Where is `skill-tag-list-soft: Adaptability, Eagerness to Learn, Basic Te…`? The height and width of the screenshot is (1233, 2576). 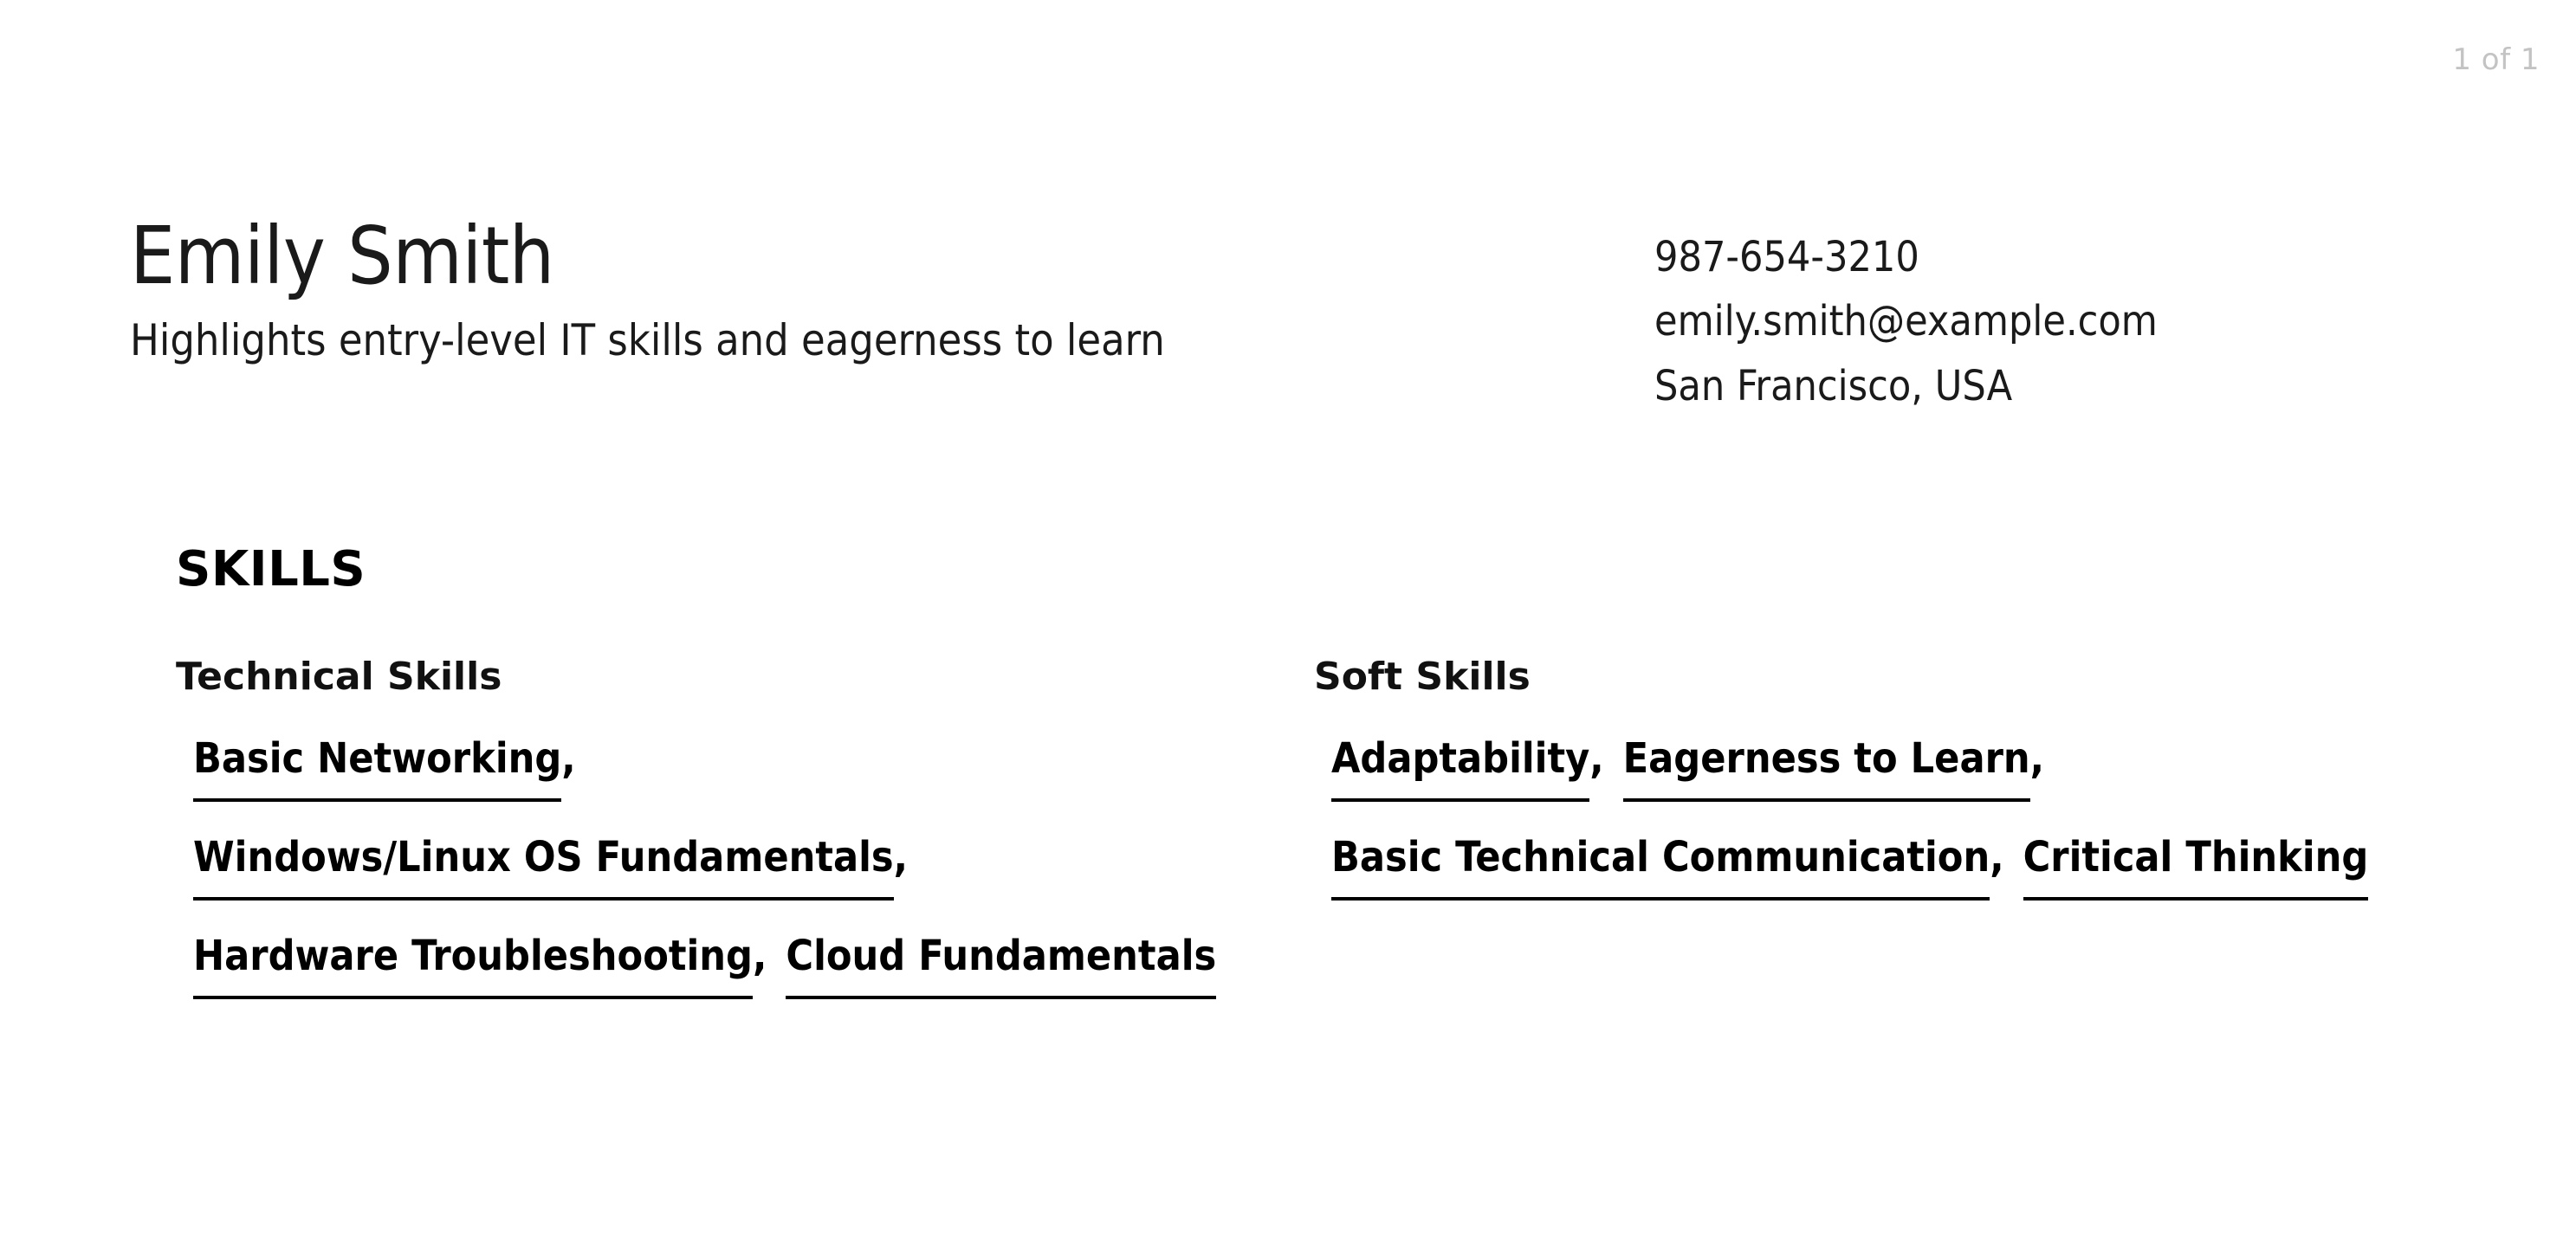 skill-tag-list-soft: Adaptability, Eagerness to Learn, Basic Te… is located at coordinates (1890, 814).